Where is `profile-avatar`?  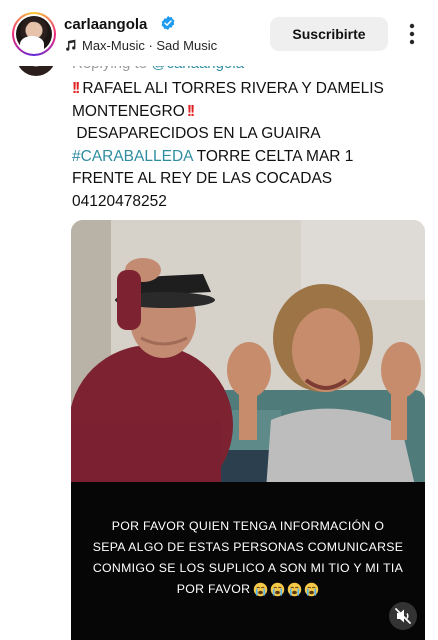
profile-avatar is located at coordinates (34, 34).